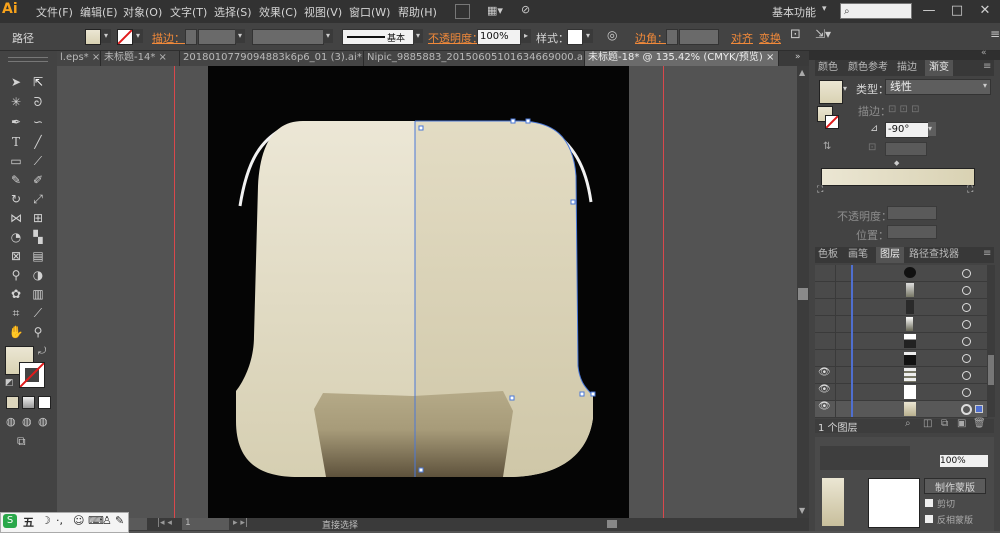 The height and width of the screenshot is (533, 1000). I want to click on tab-close-icon: ×, so click(96, 57).